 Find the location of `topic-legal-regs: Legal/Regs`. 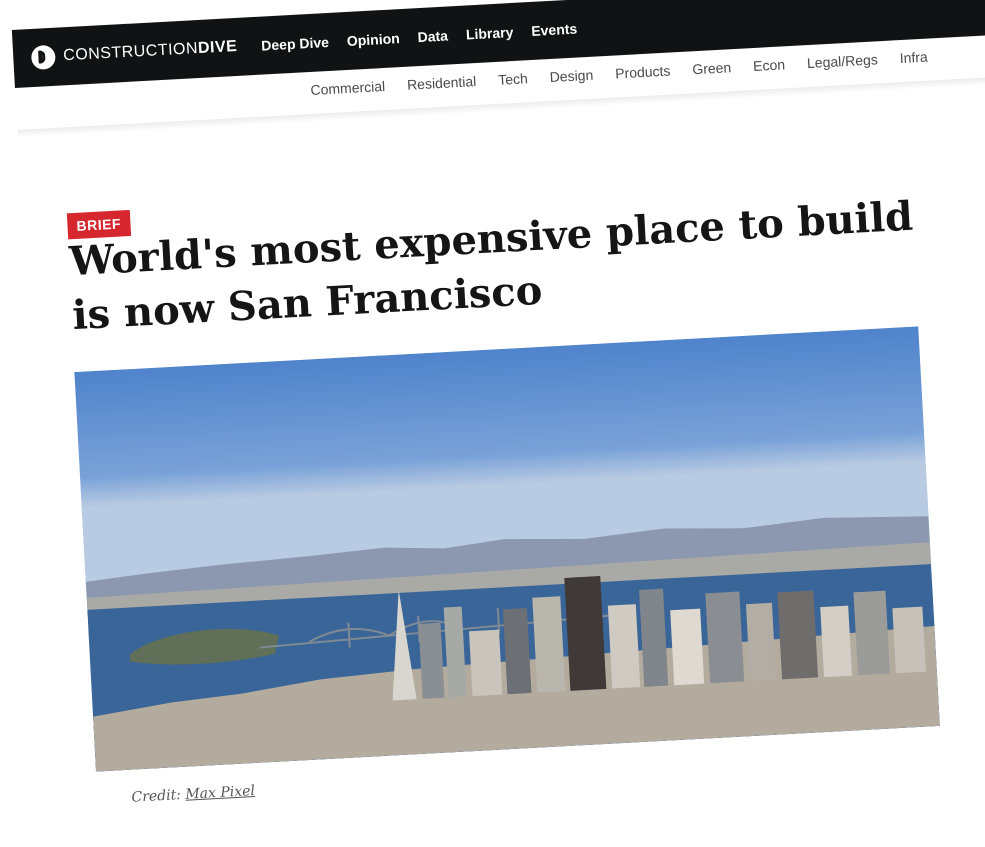

topic-legal-regs: Legal/Regs is located at coordinates (843, 61).